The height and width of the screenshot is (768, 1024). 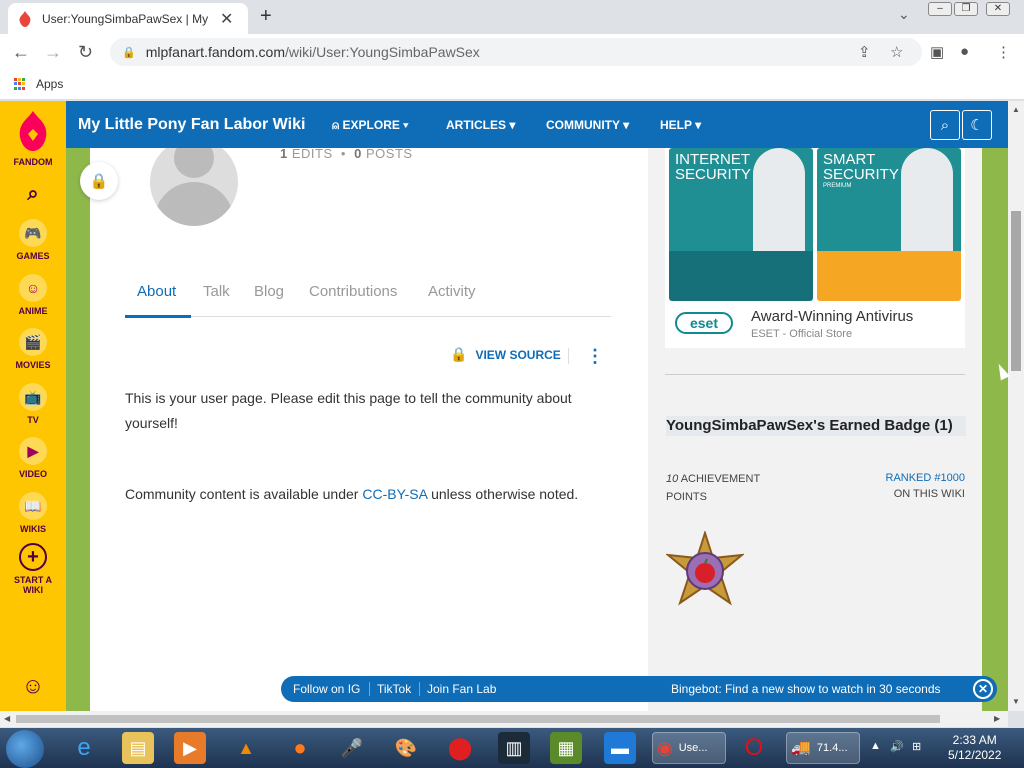 What do you see at coordinates (370, 125) in the screenshot?
I see `nav-explore: ⍝ EXPLORE ▾` at bounding box center [370, 125].